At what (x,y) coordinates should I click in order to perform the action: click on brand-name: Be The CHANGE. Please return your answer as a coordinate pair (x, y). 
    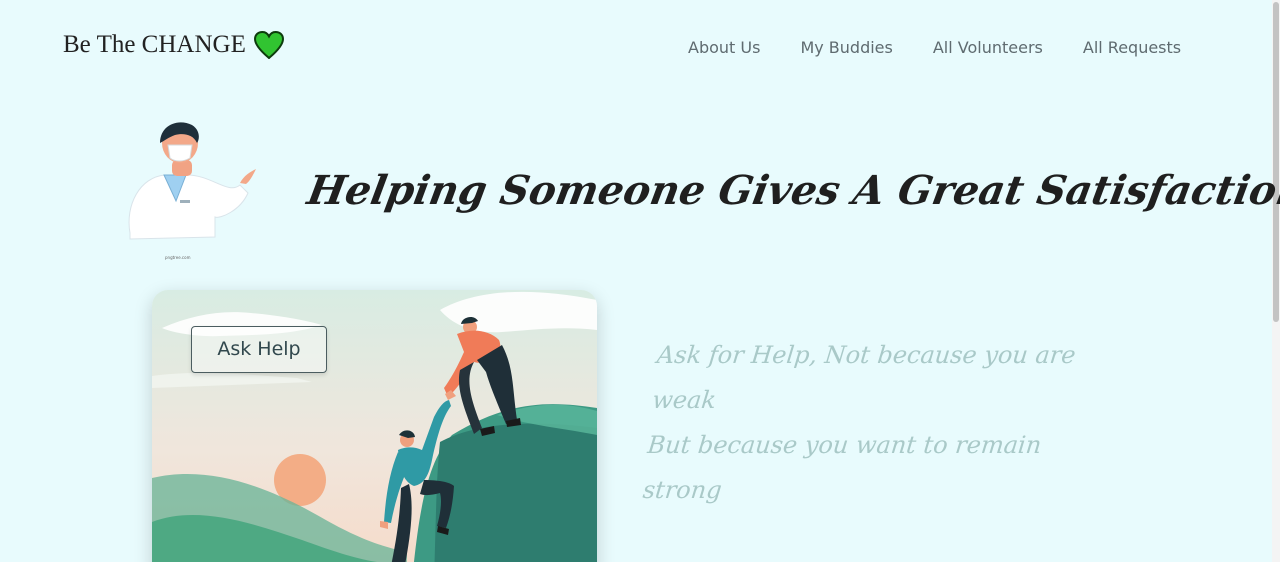
    Looking at the image, I should click on (154, 44).